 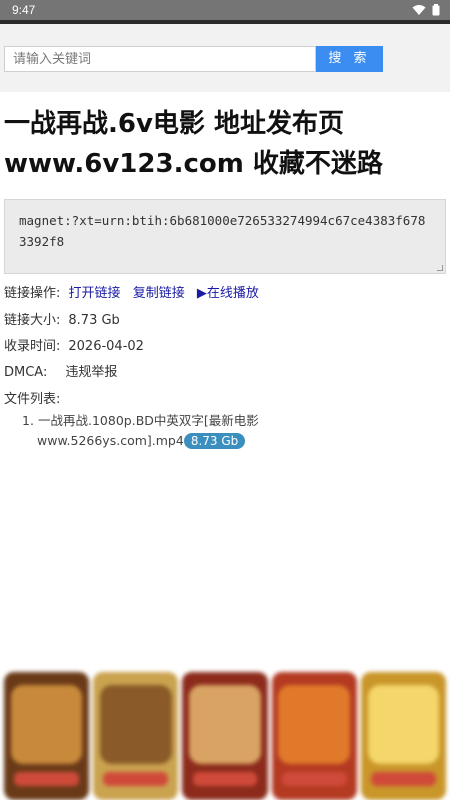 What do you see at coordinates (224, 144) in the screenshot?
I see `page-title: 一战再战.6v电影 地址发布页 www.6v123.com 收藏不迷路` at bounding box center [224, 144].